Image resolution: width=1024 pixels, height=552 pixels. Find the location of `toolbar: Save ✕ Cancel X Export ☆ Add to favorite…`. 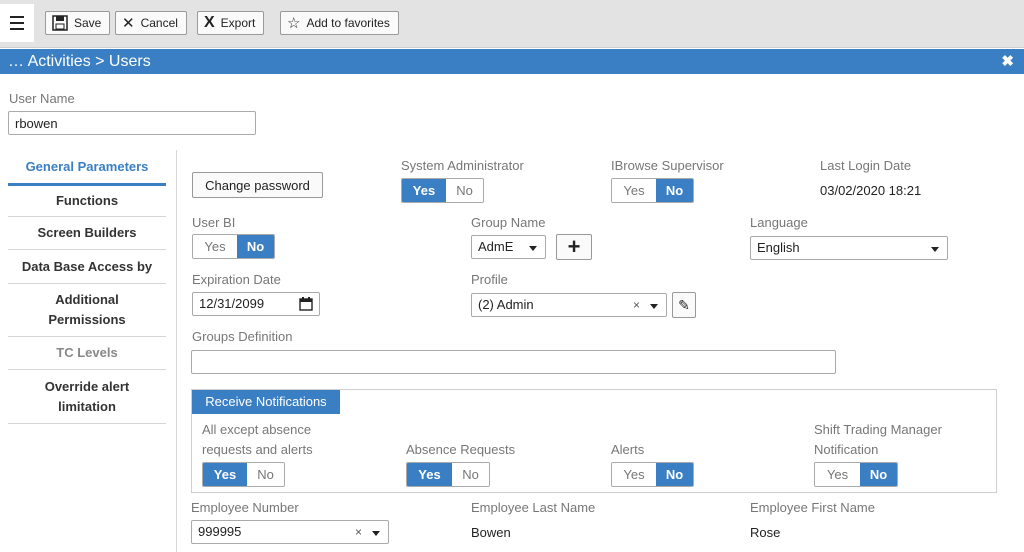

toolbar: Save ✕ Cancel X Export ☆ Add to favorite… is located at coordinates (512, 24).